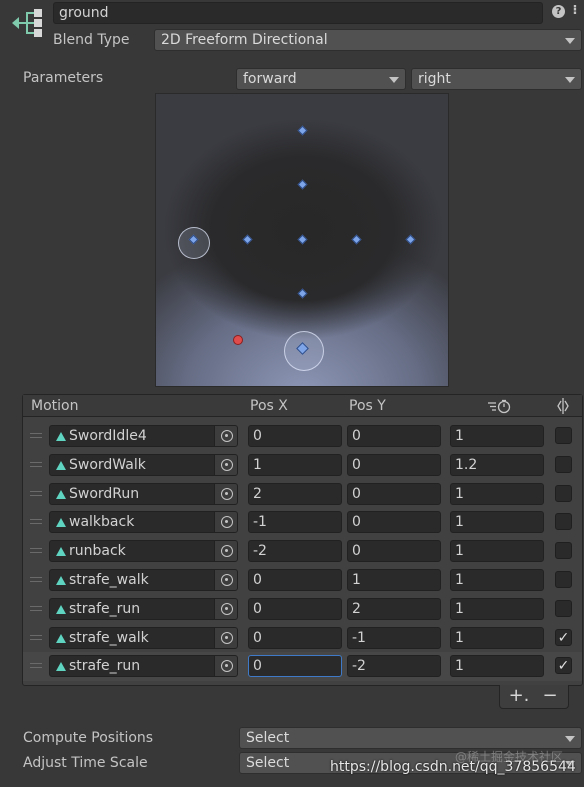  I want to click on table-row: SwordIdle4 0 0 1, so click(302, 436).